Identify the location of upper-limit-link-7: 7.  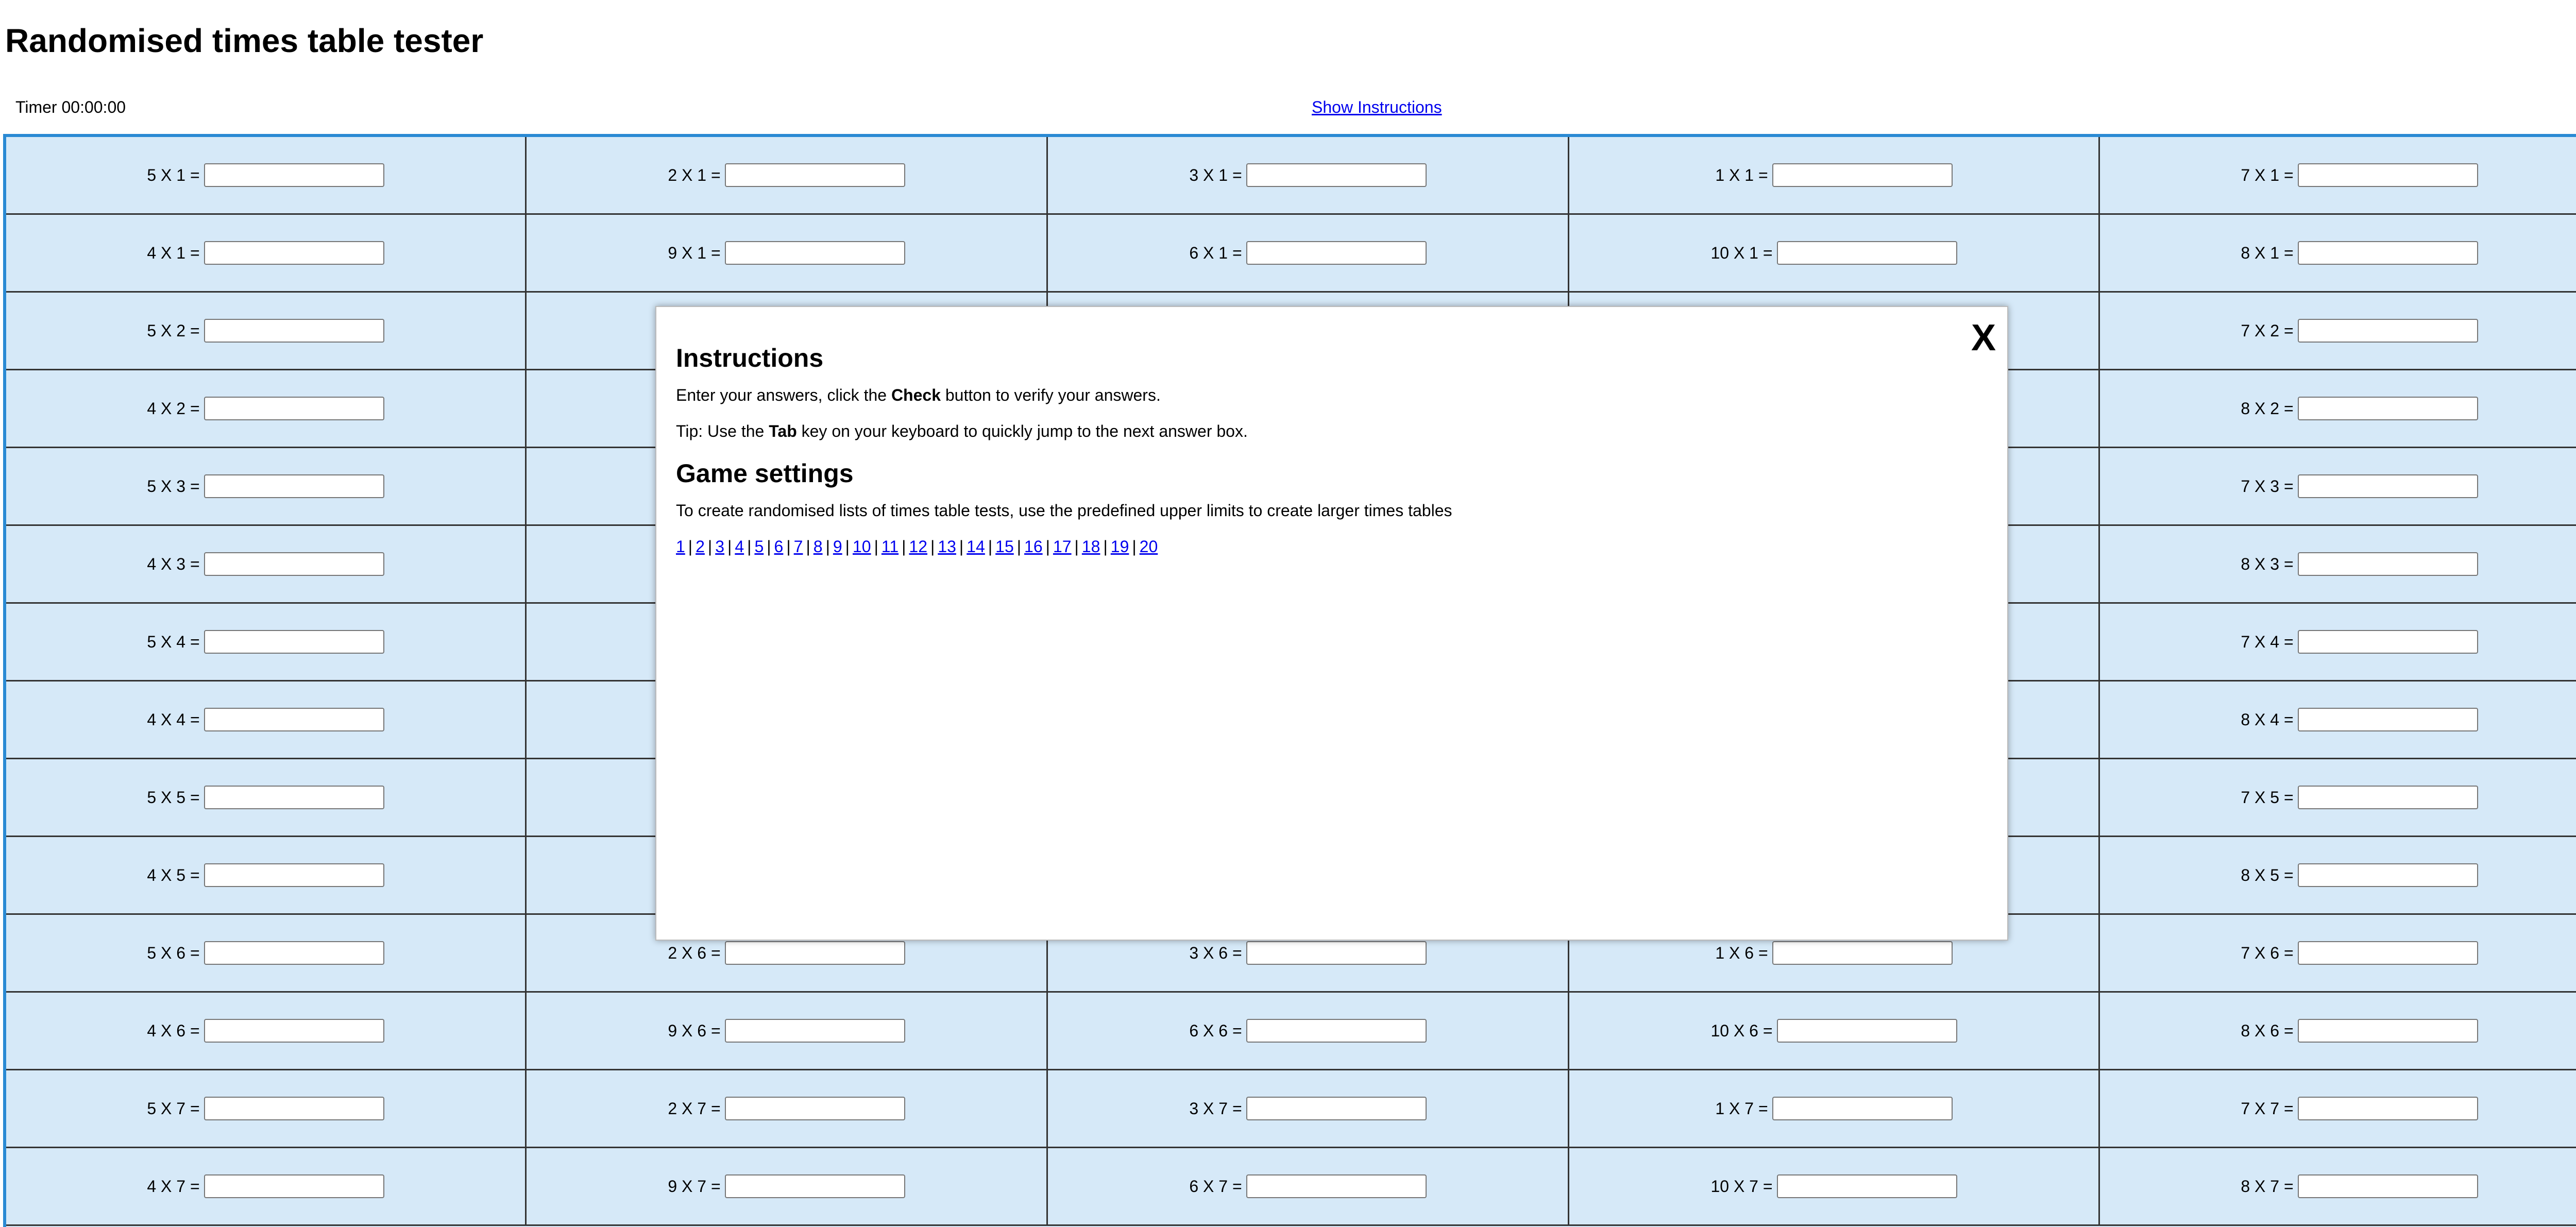
(799, 546).